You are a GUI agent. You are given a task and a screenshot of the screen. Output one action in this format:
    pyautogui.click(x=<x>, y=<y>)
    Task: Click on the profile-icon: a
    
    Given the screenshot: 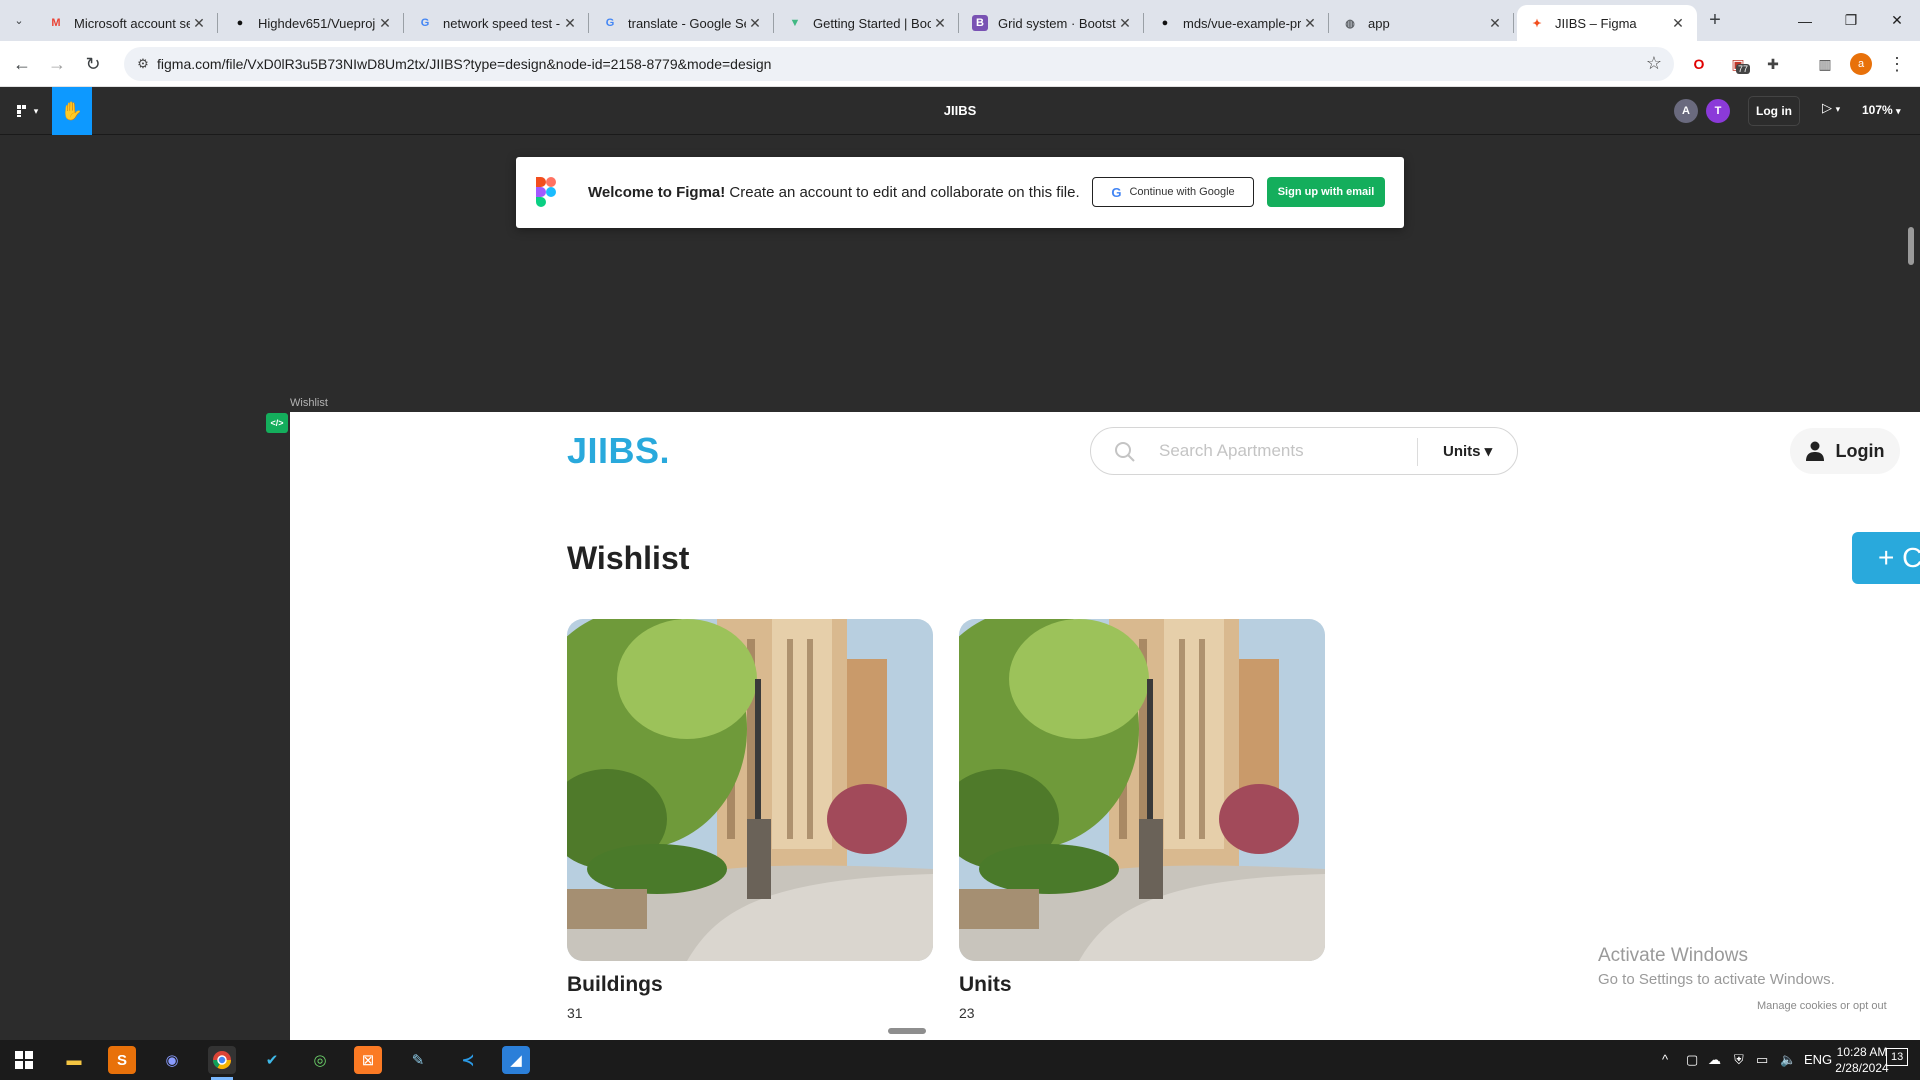 What is the action you would take?
    pyautogui.click(x=1861, y=64)
    